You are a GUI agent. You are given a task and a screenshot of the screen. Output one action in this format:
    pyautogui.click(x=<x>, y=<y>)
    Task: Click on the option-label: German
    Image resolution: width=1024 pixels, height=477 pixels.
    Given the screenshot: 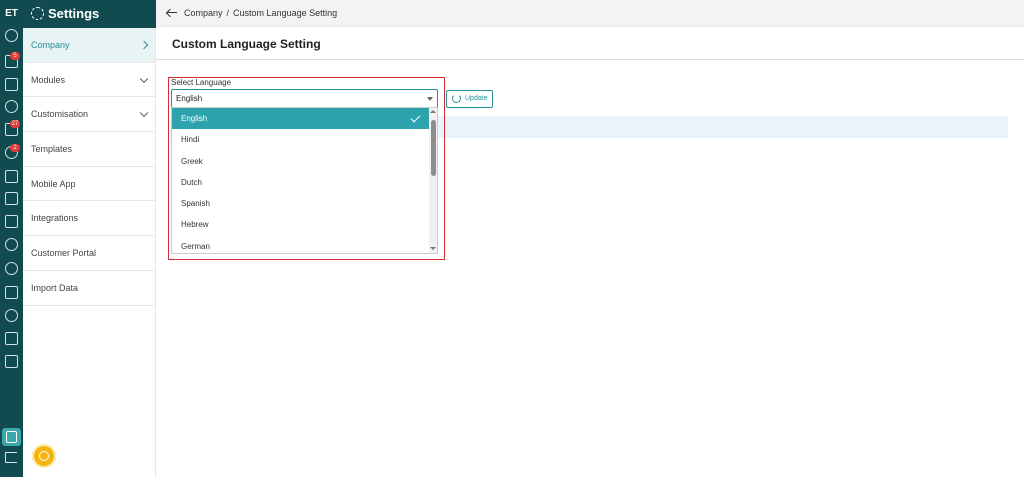 What is the action you would take?
    pyautogui.click(x=195, y=246)
    